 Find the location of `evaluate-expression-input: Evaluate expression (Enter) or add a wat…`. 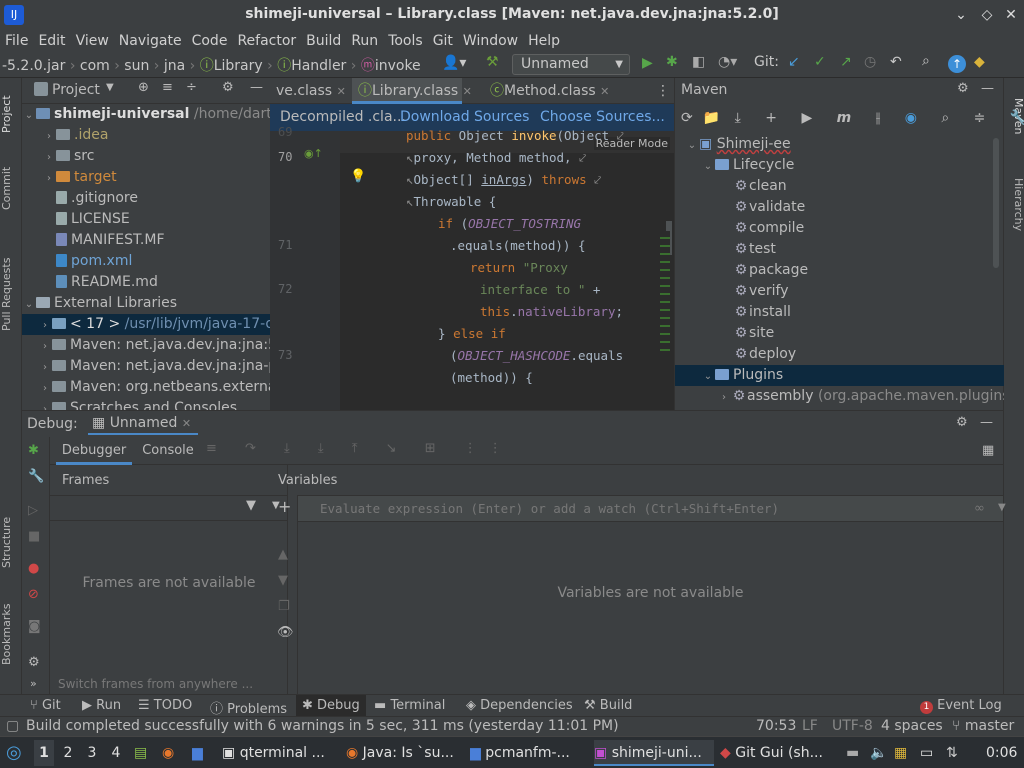

evaluate-expression-input: Evaluate expression (Enter) or add a wat… is located at coordinates (652, 508).